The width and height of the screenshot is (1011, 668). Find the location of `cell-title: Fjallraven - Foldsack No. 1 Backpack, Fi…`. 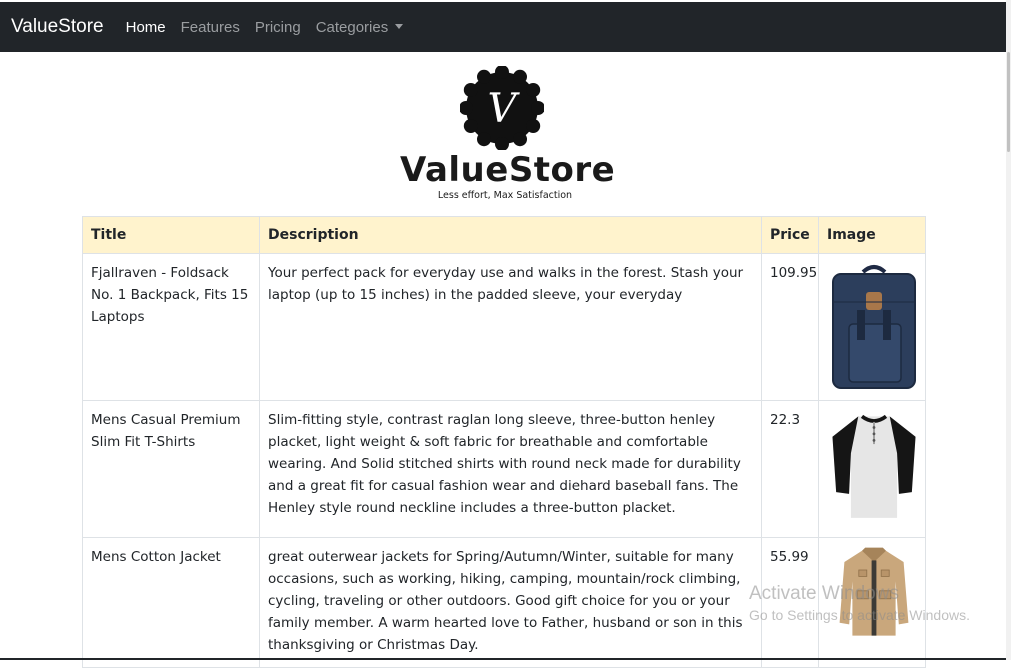

cell-title: Fjallraven - Foldsack No. 1 Backpack, Fi… is located at coordinates (171, 327).